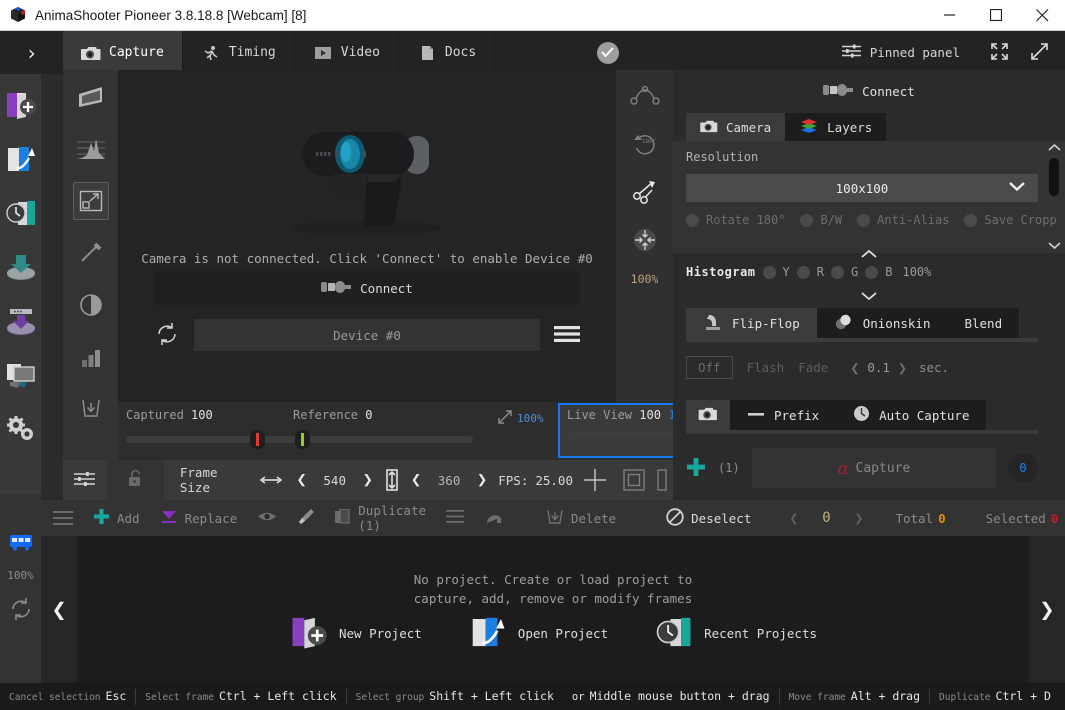 The image size is (1065, 710). I want to click on duplicate-button: Duplicate (1), so click(380, 518).